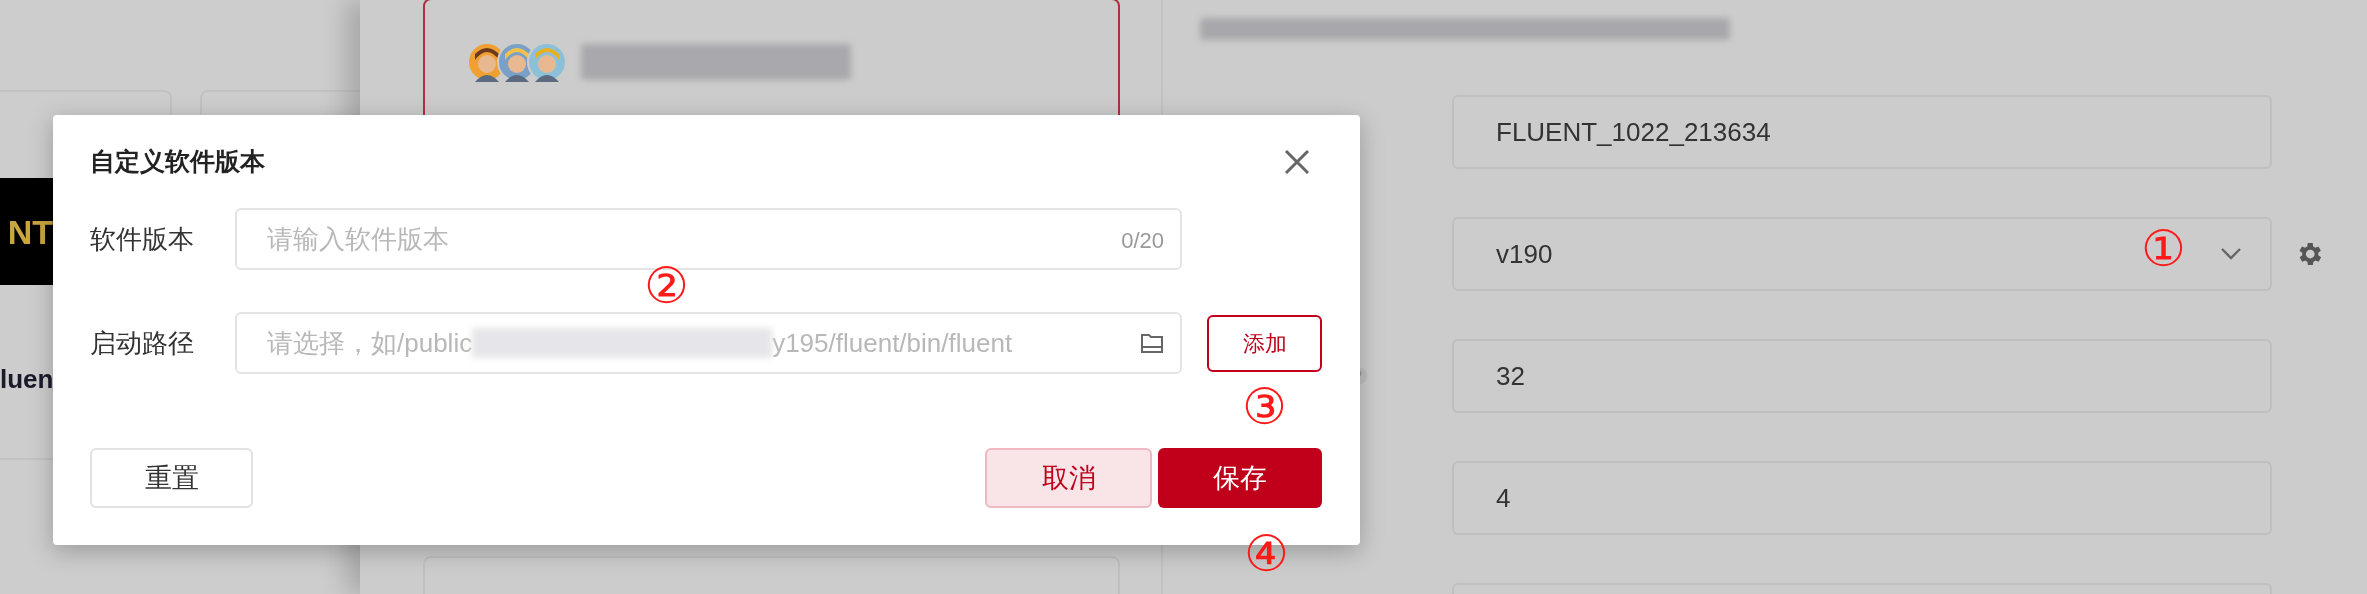 This screenshot has width=2367, height=594. Describe the element at coordinates (1862, 376) in the screenshot. I see `input-field: 32` at that location.